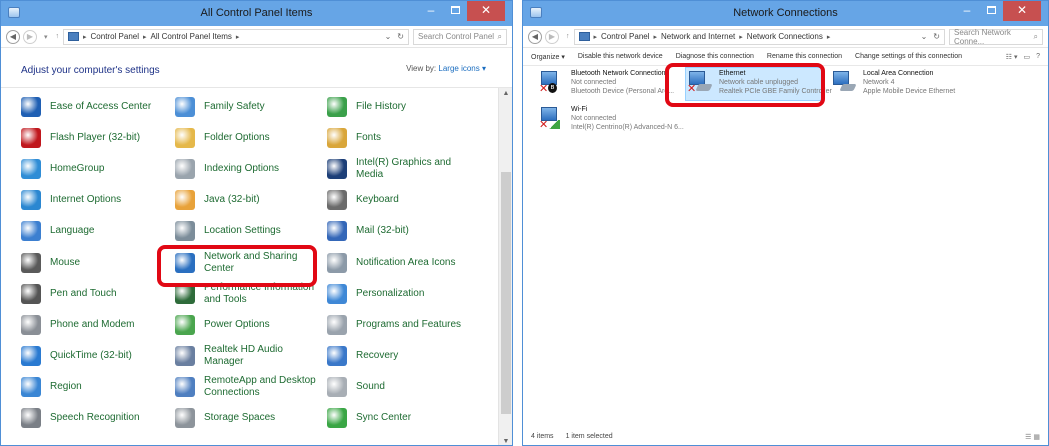 The image size is (1049, 446). I want to click on cp-item-family-safety: Family Safety, so click(249, 107).